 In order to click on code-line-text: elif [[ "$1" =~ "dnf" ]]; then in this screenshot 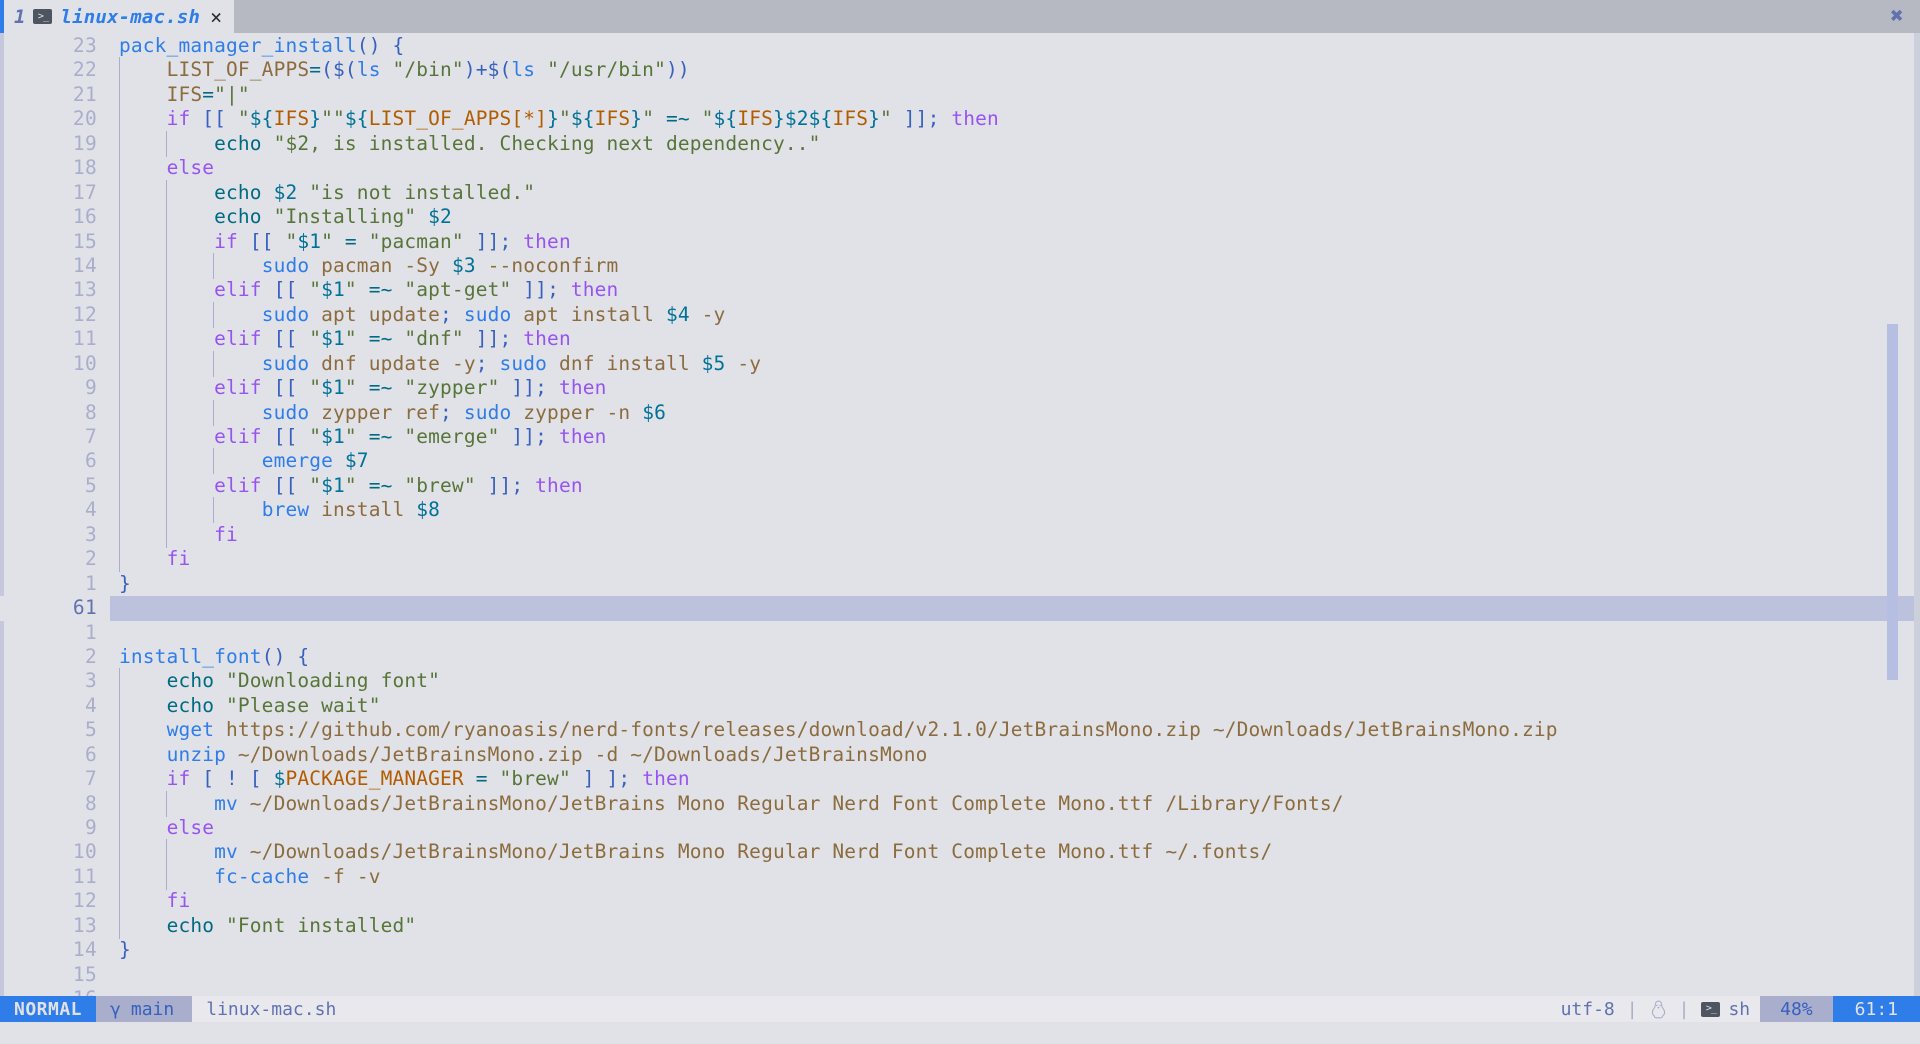, I will do `click(1015, 339)`.